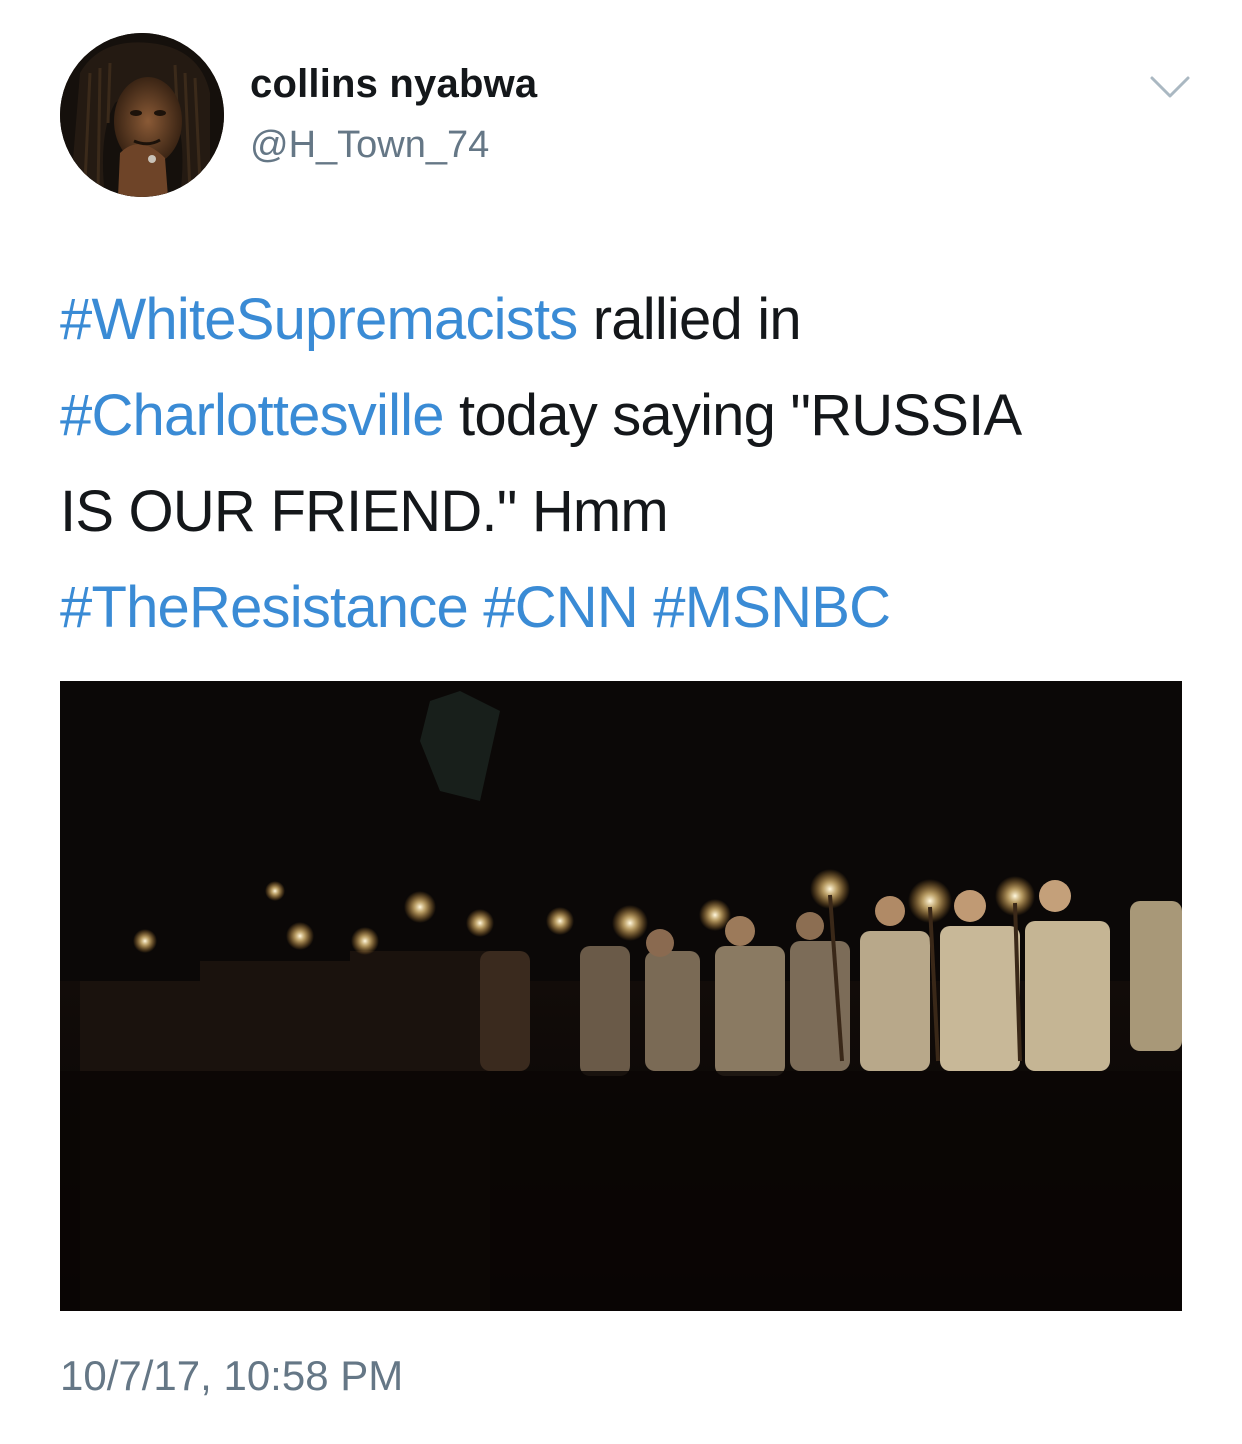  I want to click on tweet-line: #Charlottesville today saying "RUSSIA, so click(625, 416).